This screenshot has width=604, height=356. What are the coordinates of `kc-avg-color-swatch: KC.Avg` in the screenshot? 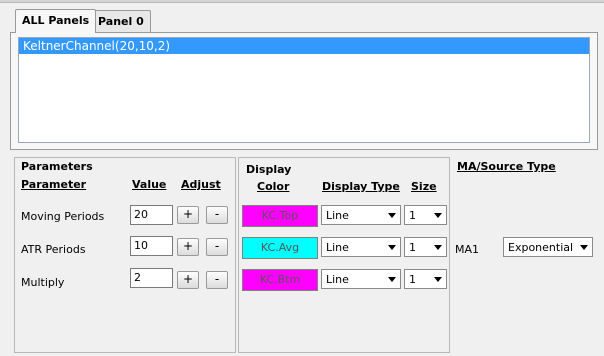 It's located at (280, 248).